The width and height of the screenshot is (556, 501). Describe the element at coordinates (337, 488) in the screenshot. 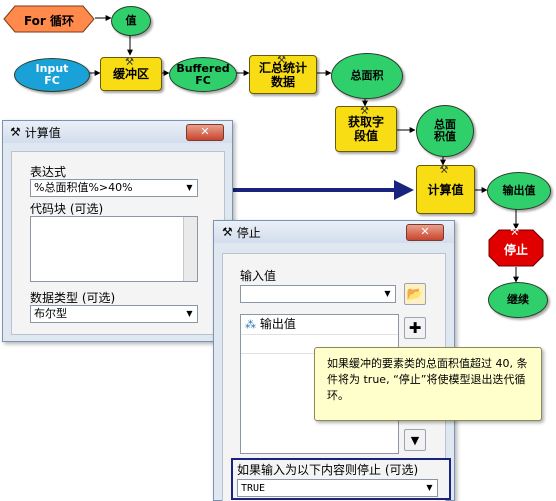

I see `stop-if-select: TRUE ▼` at that location.